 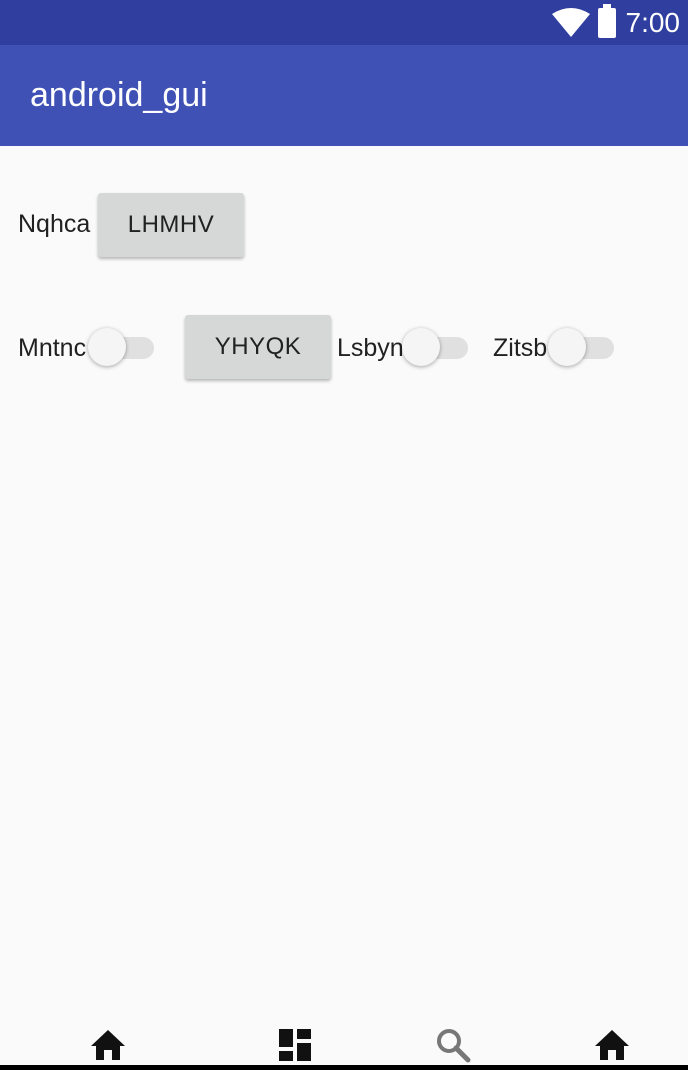 What do you see at coordinates (570, 22) in the screenshot?
I see `wifi-icon` at bounding box center [570, 22].